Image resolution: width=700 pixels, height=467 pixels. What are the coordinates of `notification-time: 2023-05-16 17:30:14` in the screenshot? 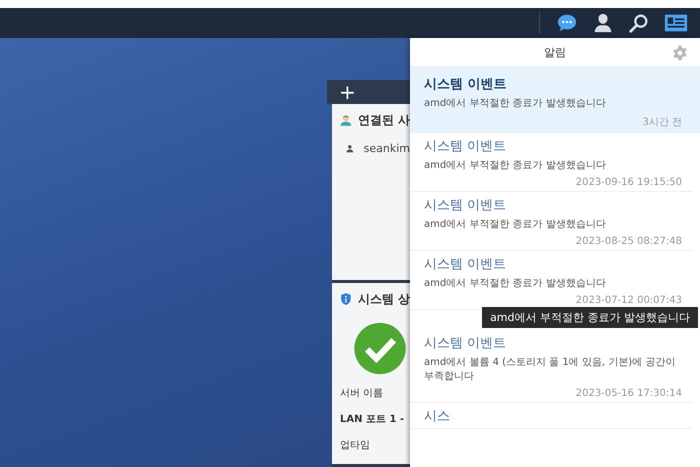 It's located at (629, 393).